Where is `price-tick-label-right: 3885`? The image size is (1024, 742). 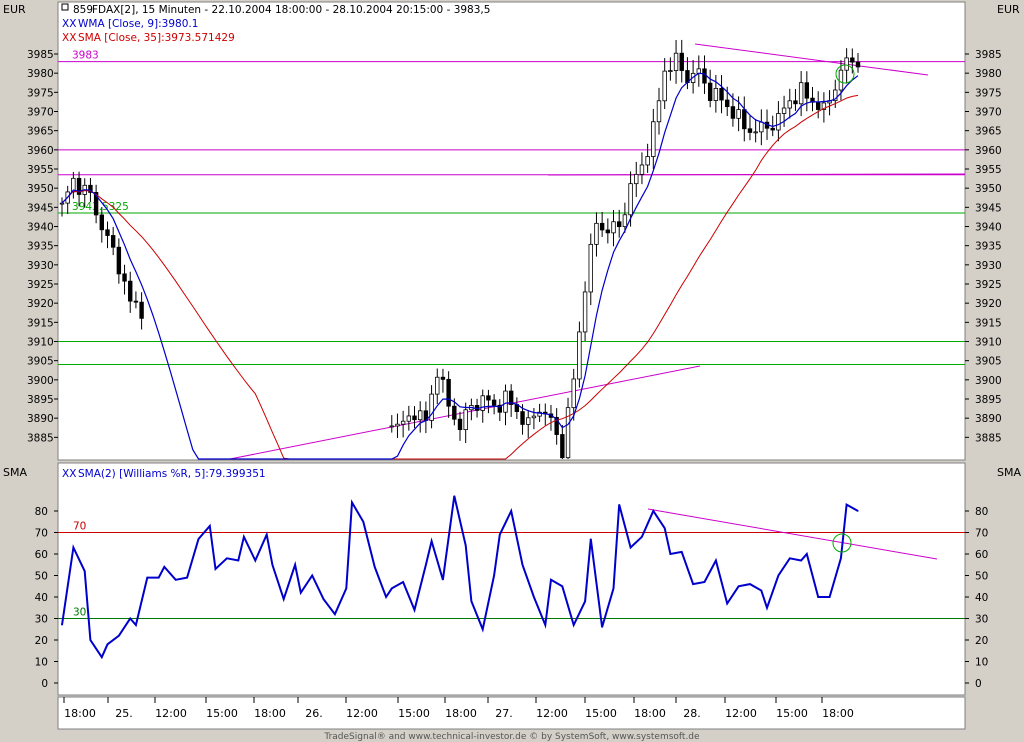
price-tick-label-right: 3885 is located at coordinates (988, 438).